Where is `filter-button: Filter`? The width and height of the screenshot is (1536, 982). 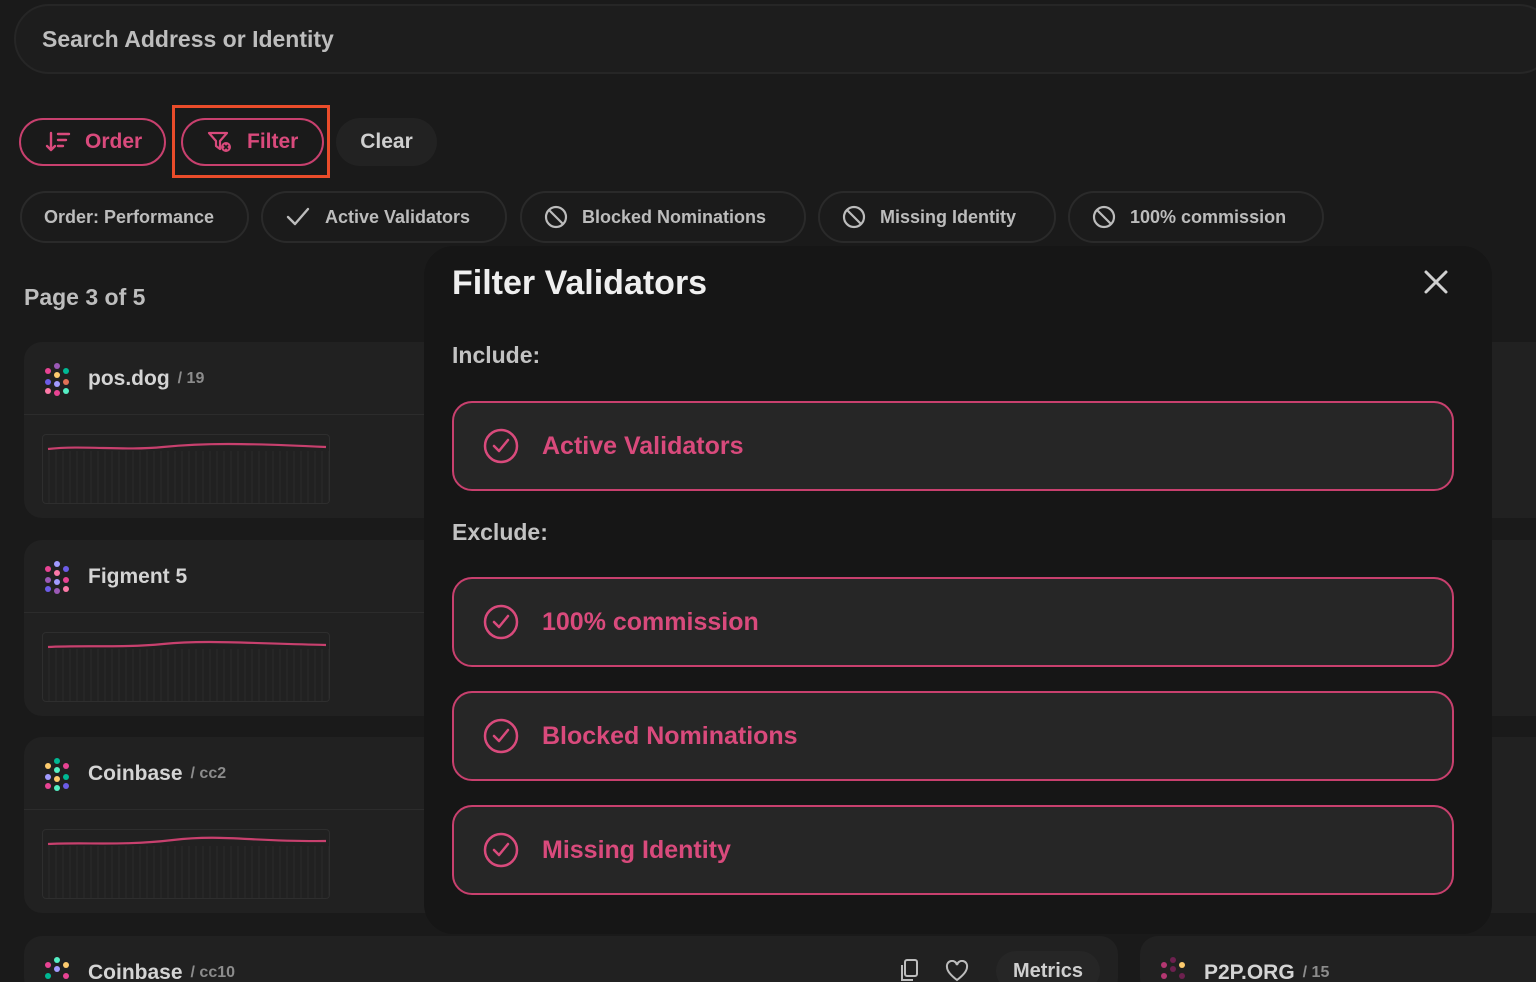
filter-button: Filter is located at coordinates (252, 142).